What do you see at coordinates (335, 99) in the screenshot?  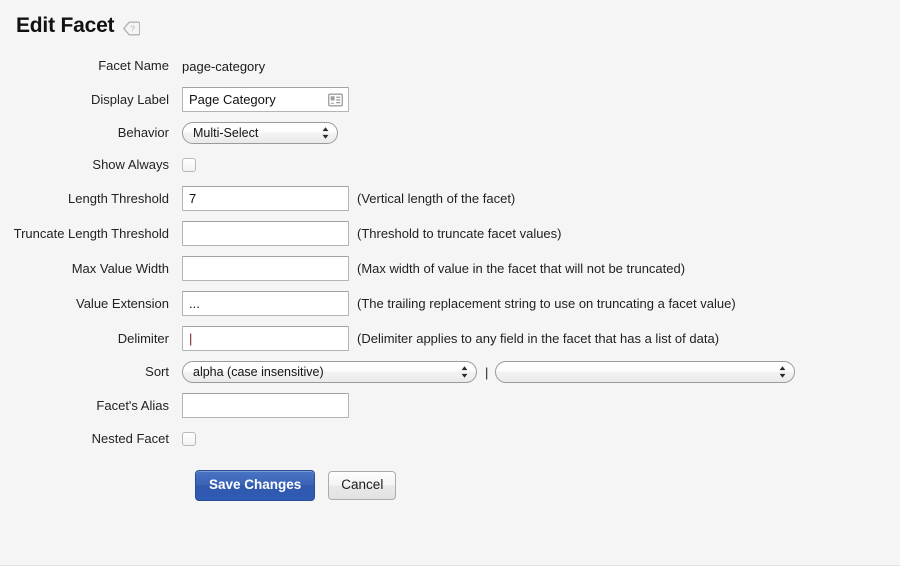 I see `contact-card-icon` at bounding box center [335, 99].